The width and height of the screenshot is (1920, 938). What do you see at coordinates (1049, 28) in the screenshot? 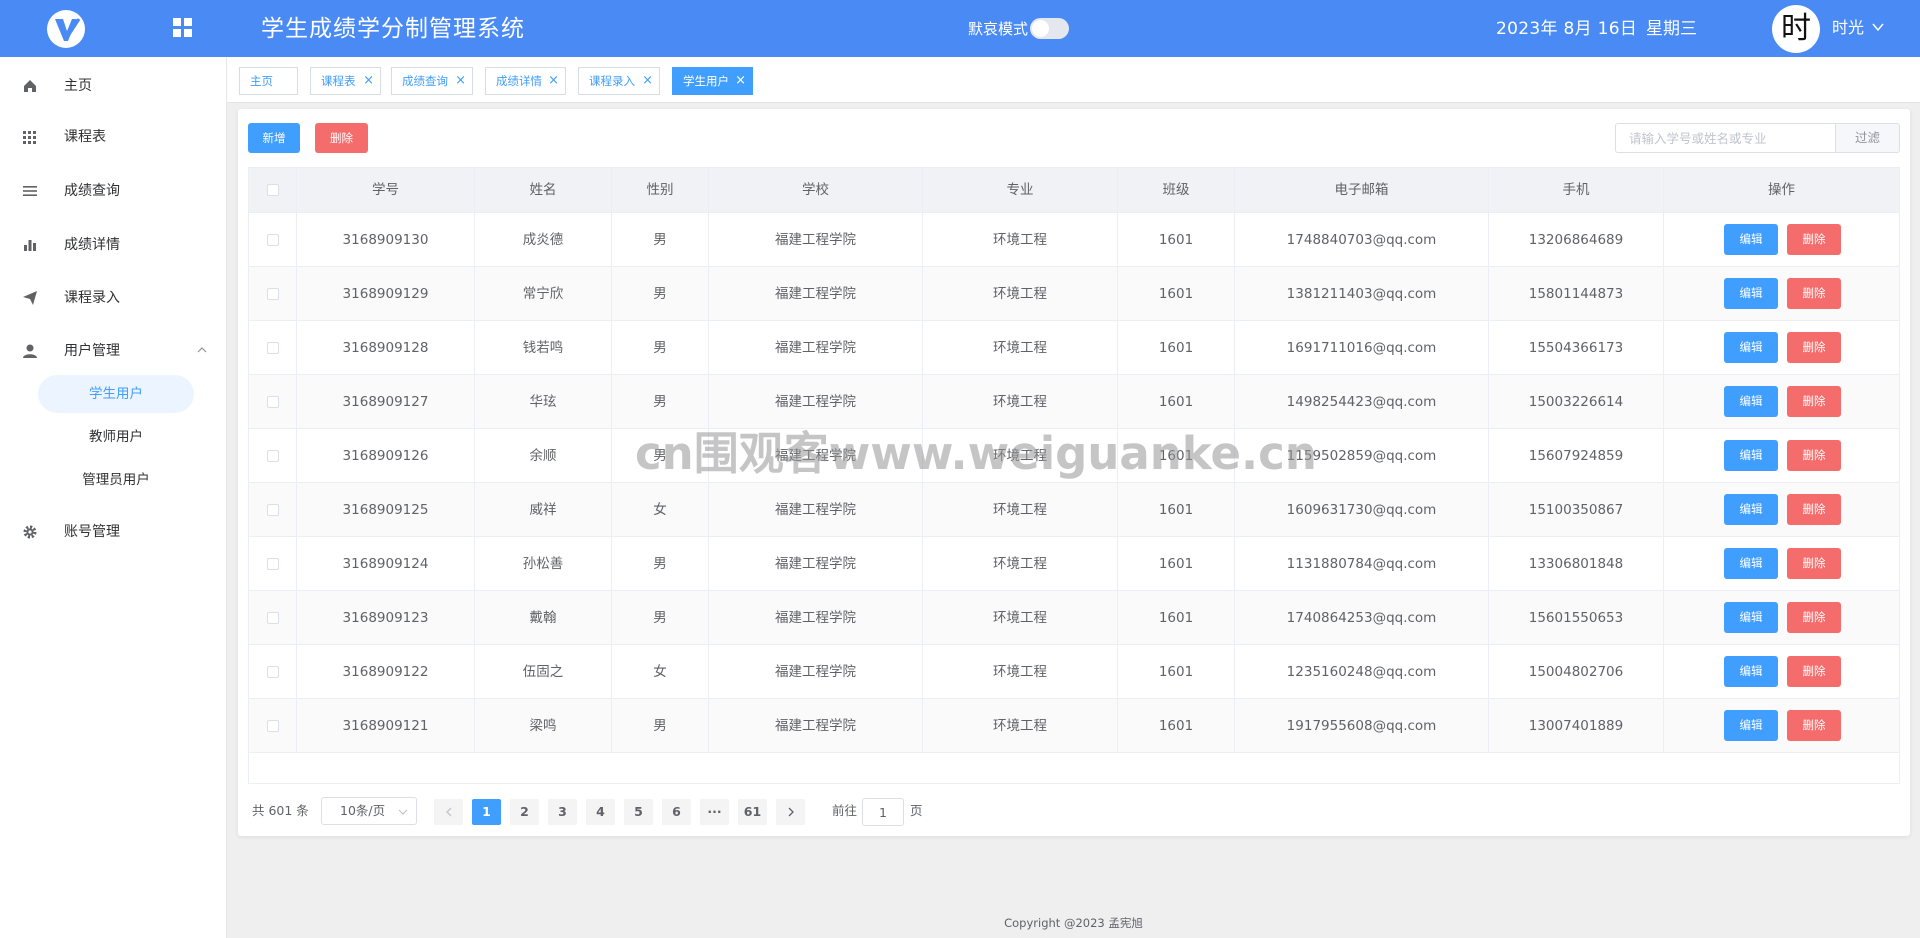
I see `mourning-mode-toggle` at bounding box center [1049, 28].